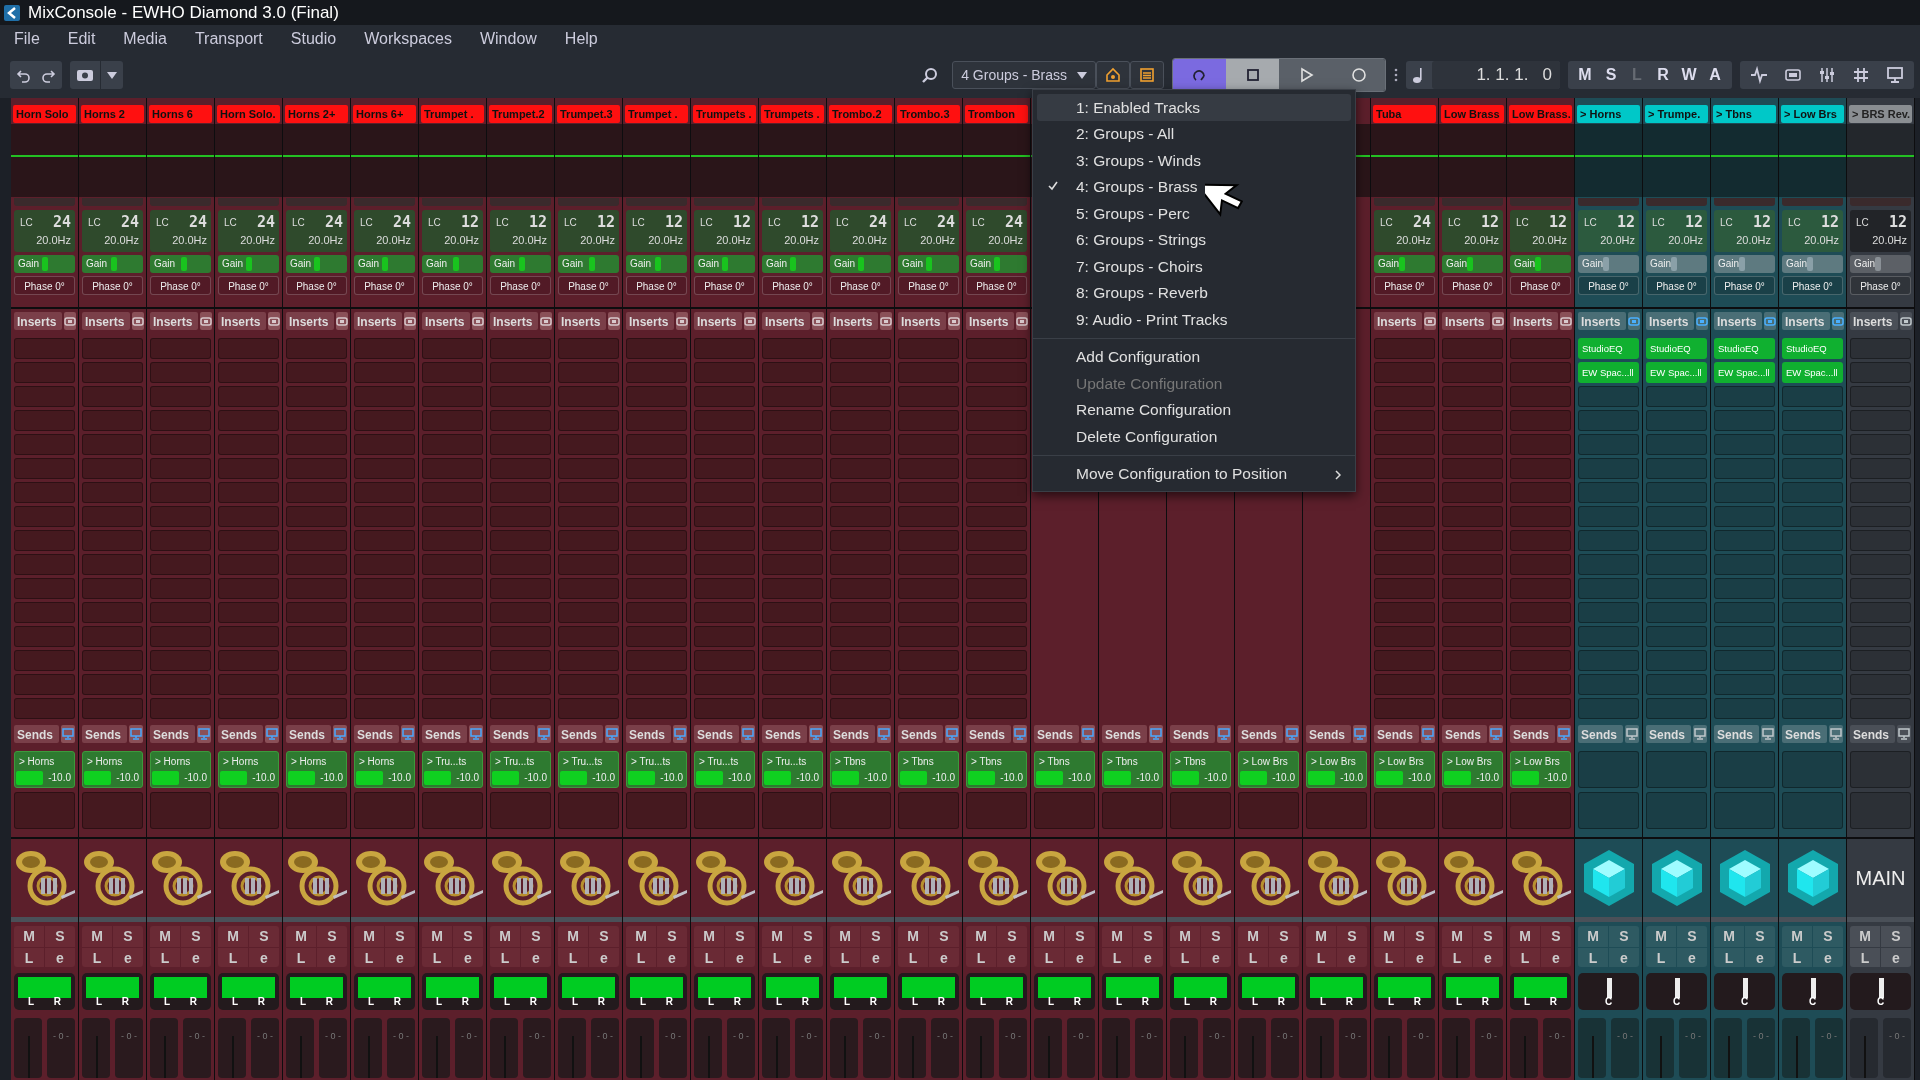  What do you see at coordinates (988, 734) in the screenshot?
I see `sends-button: Sends` at bounding box center [988, 734].